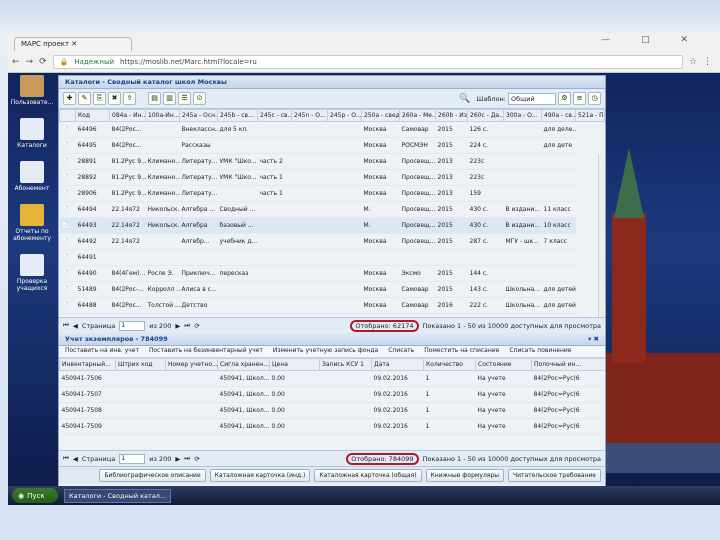 This screenshot has width=720, height=540. What do you see at coordinates (368, 475) in the screenshot?
I see `bottom-button: Каталожная карточка (общая)` at bounding box center [368, 475].